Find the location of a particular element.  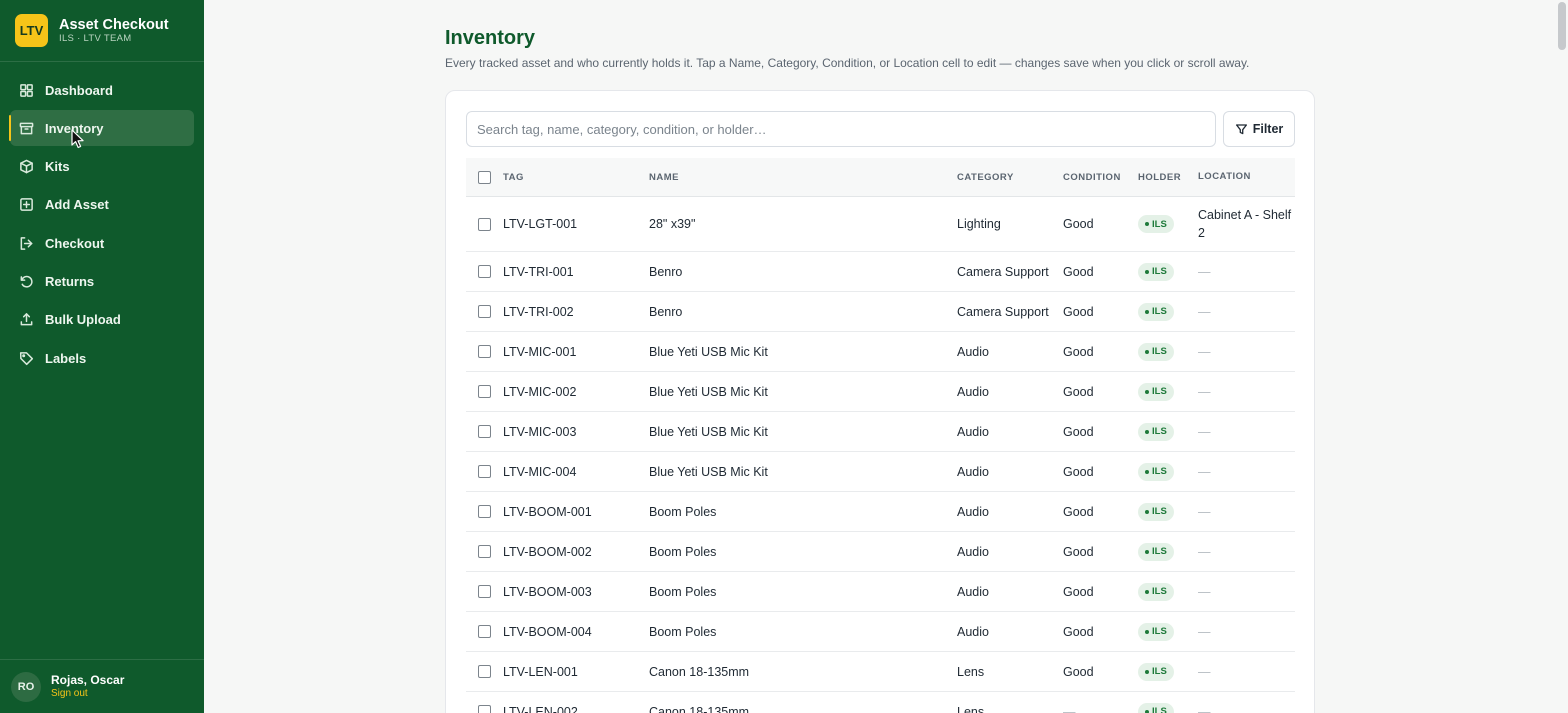

column-header-holder: HOLDER is located at coordinates (1168, 177).